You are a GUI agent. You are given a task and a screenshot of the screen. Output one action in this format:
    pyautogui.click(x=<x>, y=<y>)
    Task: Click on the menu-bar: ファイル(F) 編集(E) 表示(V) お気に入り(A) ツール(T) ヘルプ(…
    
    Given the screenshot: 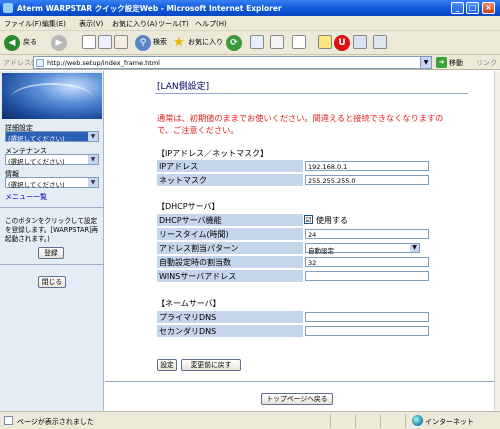 What is the action you would take?
    pyautogui.click(x=250, y=23)
    